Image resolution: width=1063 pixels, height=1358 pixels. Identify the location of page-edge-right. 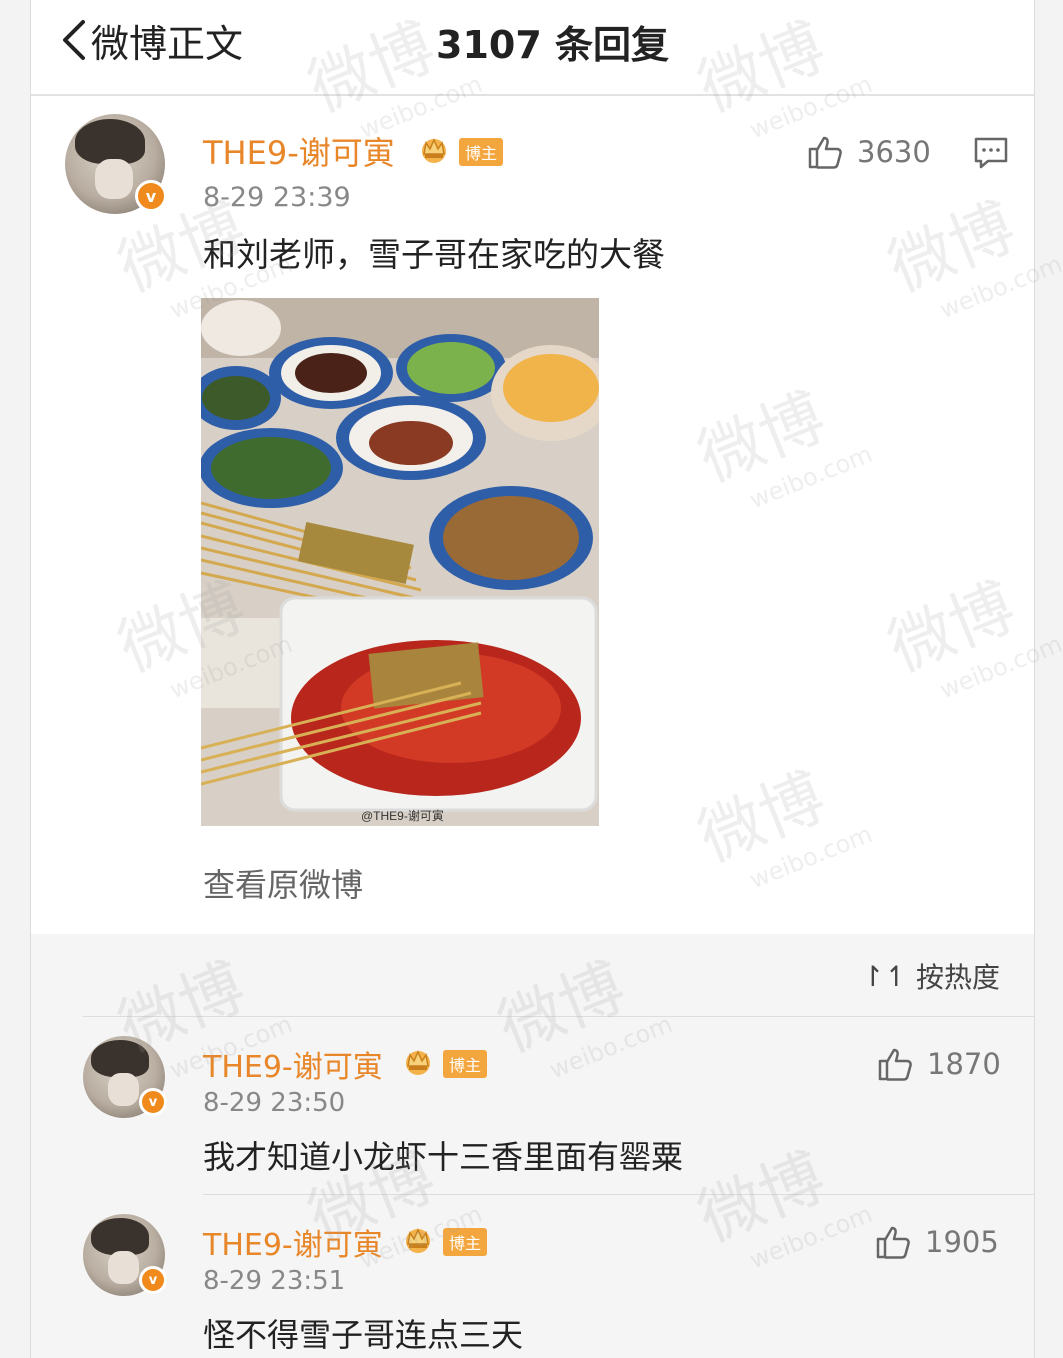
(1048, 679).